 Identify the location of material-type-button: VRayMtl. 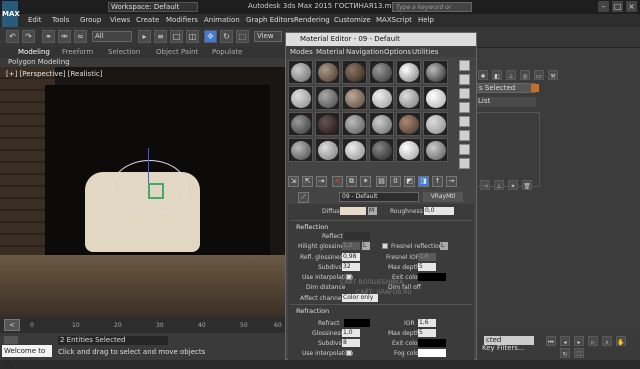
(443, 197).